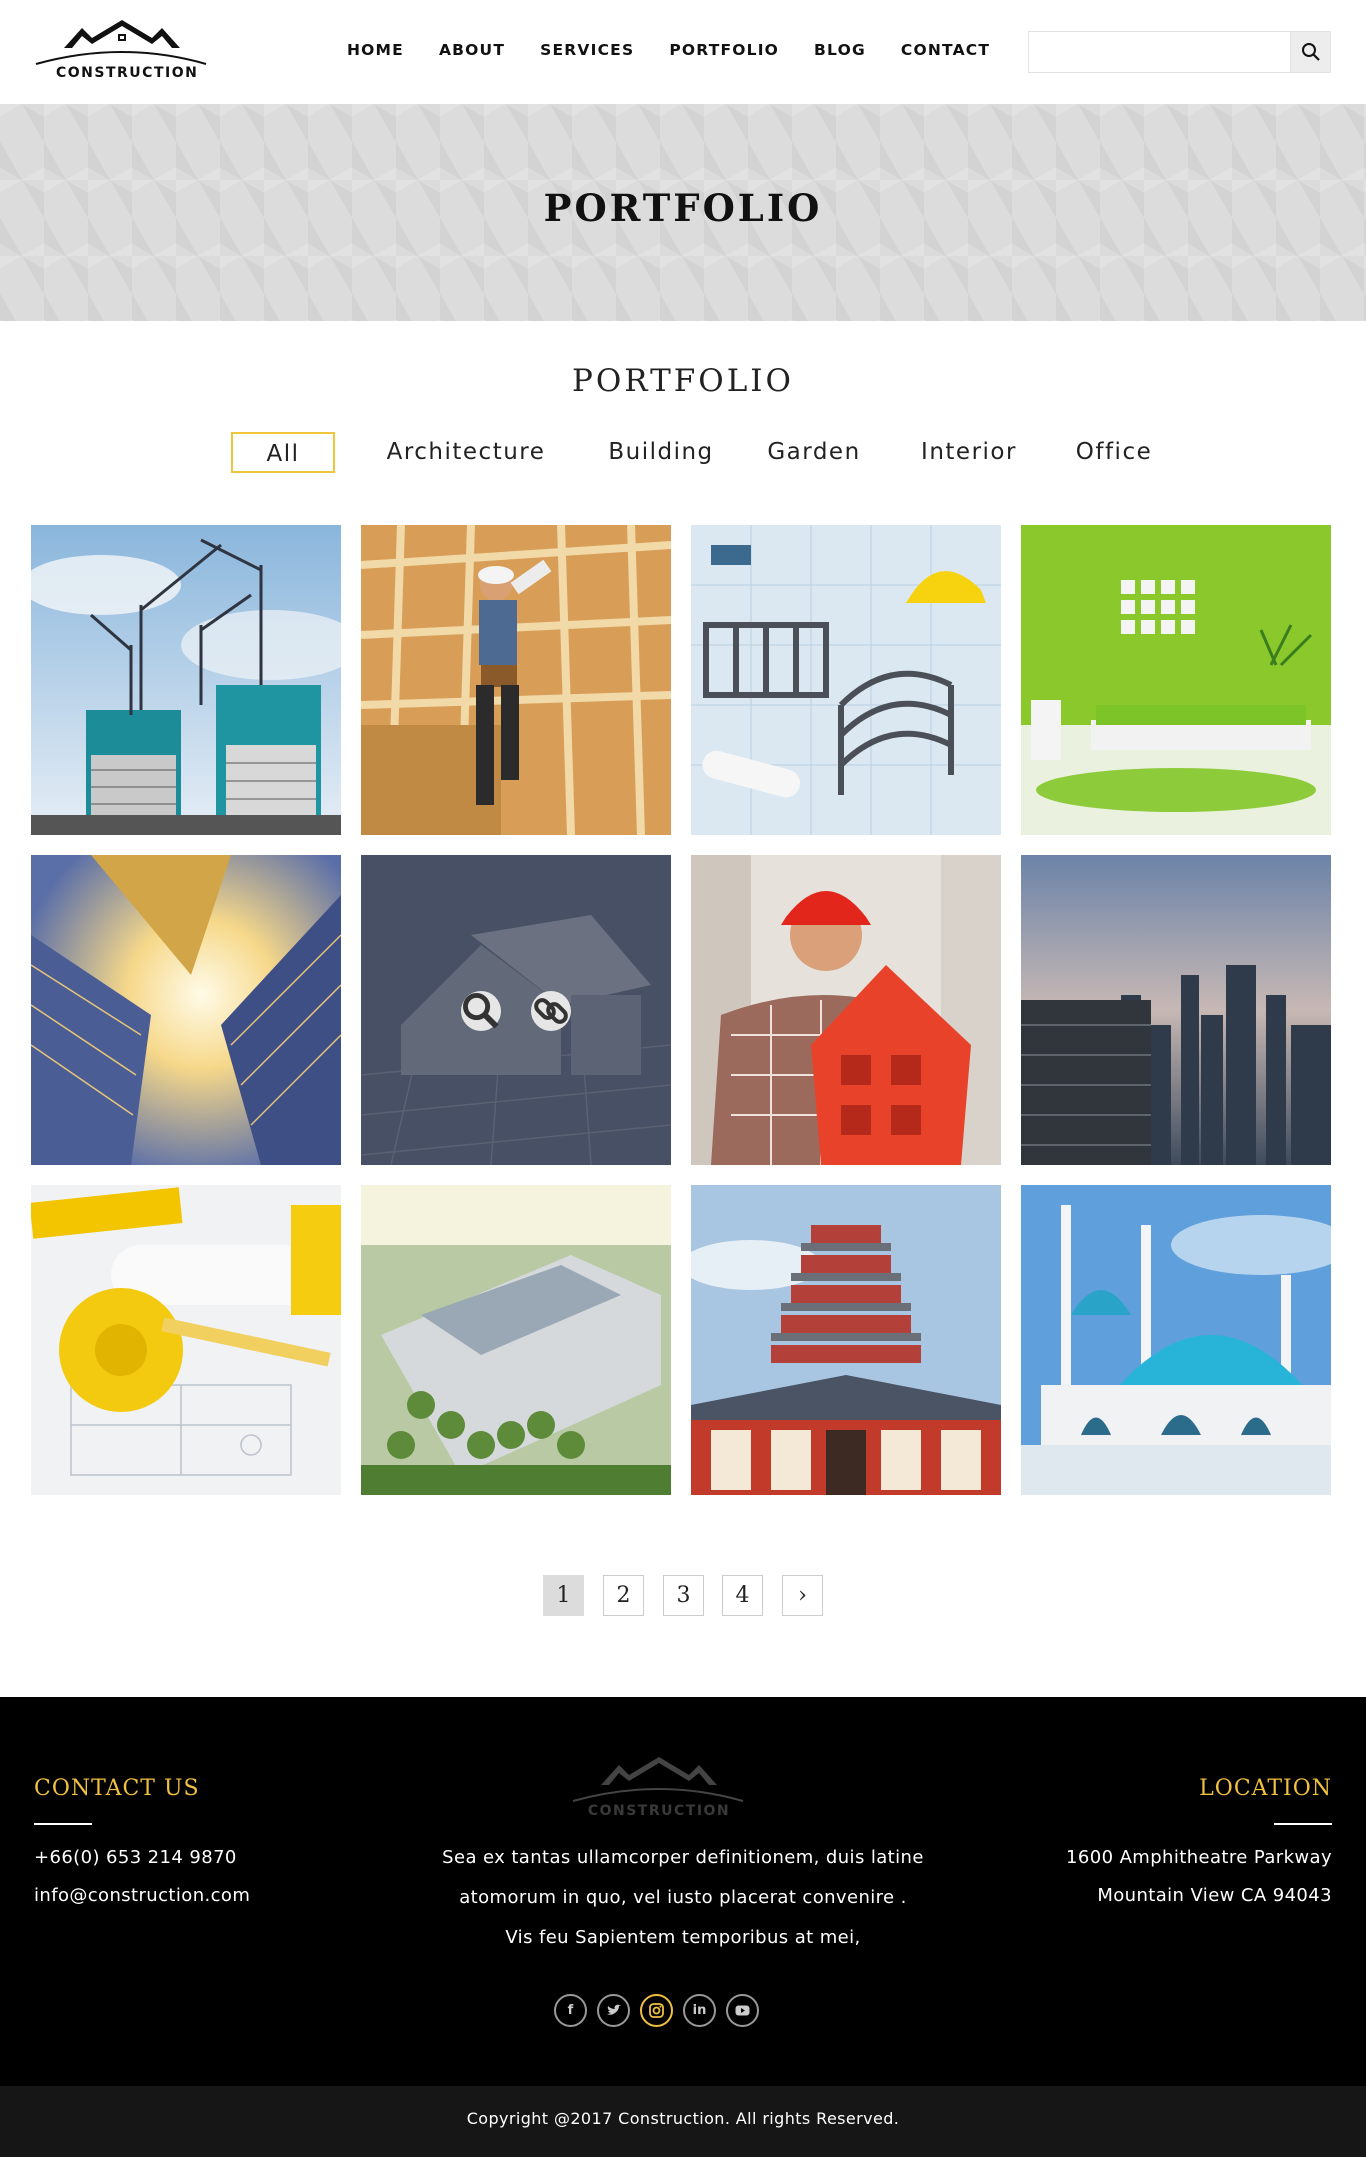 The image size is (1366, 2157). What do you see at coordinates (375, 50) in the screenshot?
I see `nav-home: HOME` at bounding box center [375, 50].